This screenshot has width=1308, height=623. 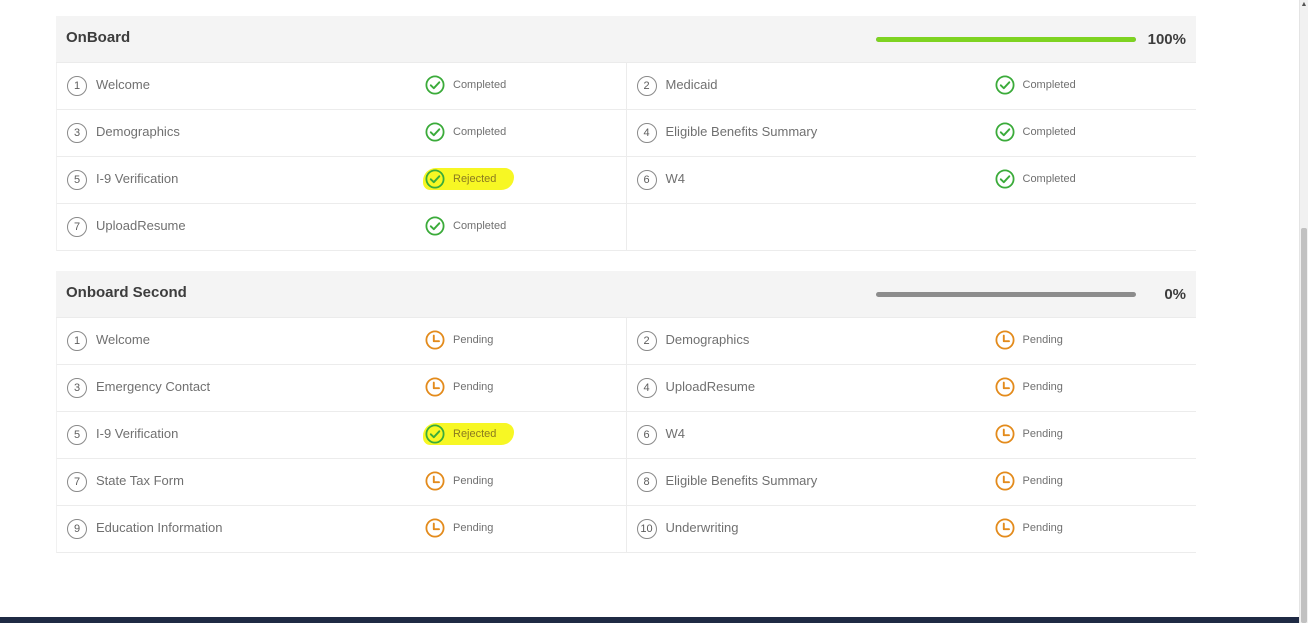 What do you see at coordinates (98, 37) in the screenshot?
I see `section-title: OnBoard` at bounding box center [98, 37].